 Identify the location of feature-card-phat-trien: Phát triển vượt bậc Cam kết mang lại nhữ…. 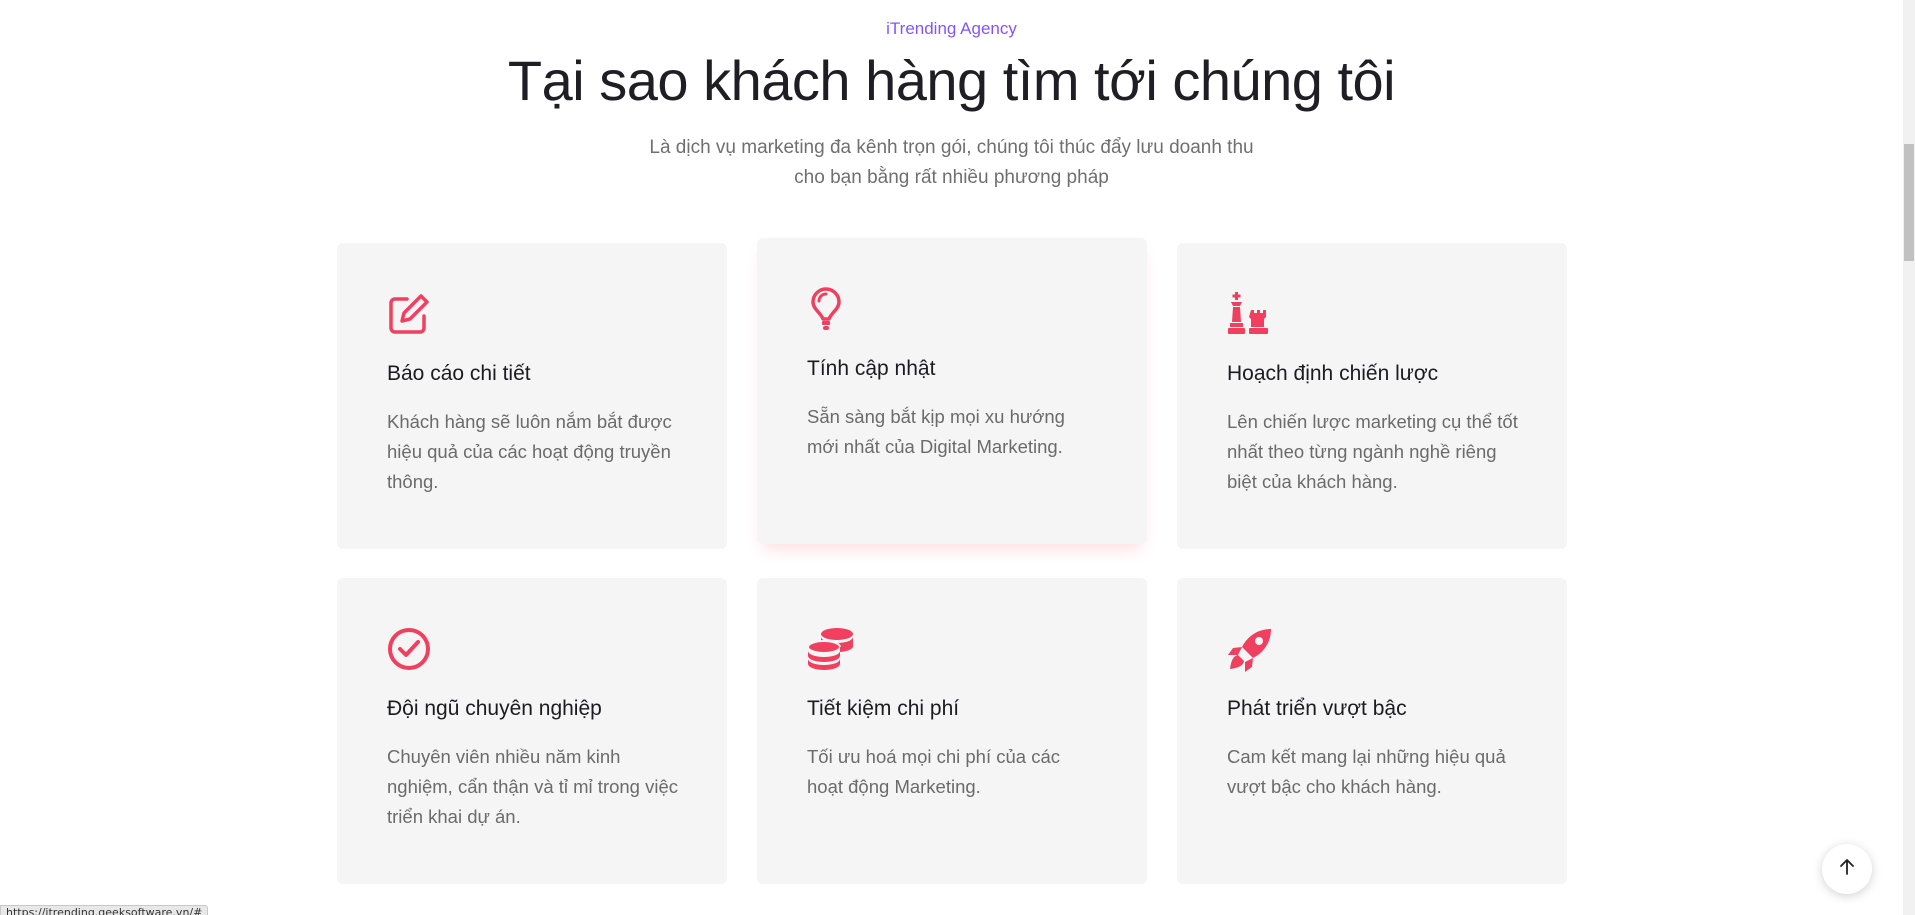
(1372, 731).